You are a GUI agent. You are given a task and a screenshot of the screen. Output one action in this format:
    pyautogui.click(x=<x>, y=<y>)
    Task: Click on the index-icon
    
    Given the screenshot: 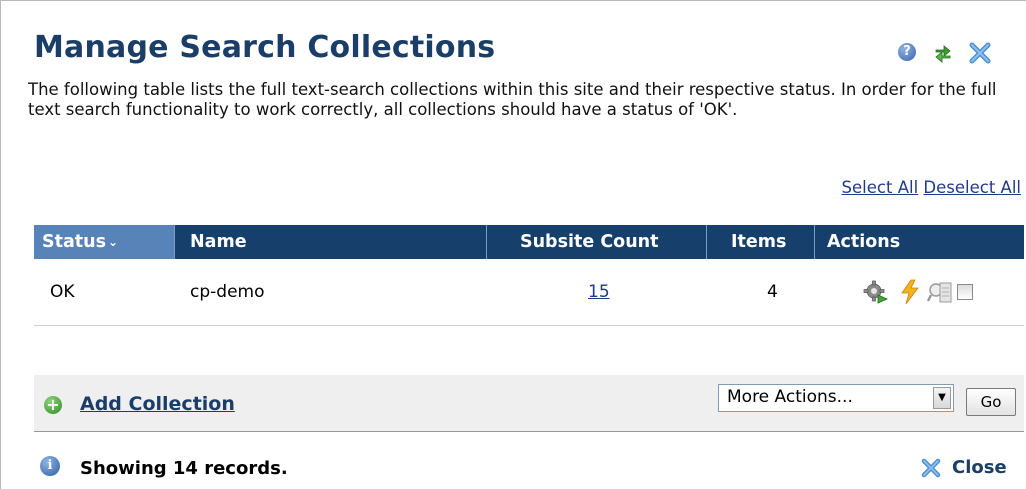 What is the action you would take?
    pyautogui.click(x=940, y=292)
    